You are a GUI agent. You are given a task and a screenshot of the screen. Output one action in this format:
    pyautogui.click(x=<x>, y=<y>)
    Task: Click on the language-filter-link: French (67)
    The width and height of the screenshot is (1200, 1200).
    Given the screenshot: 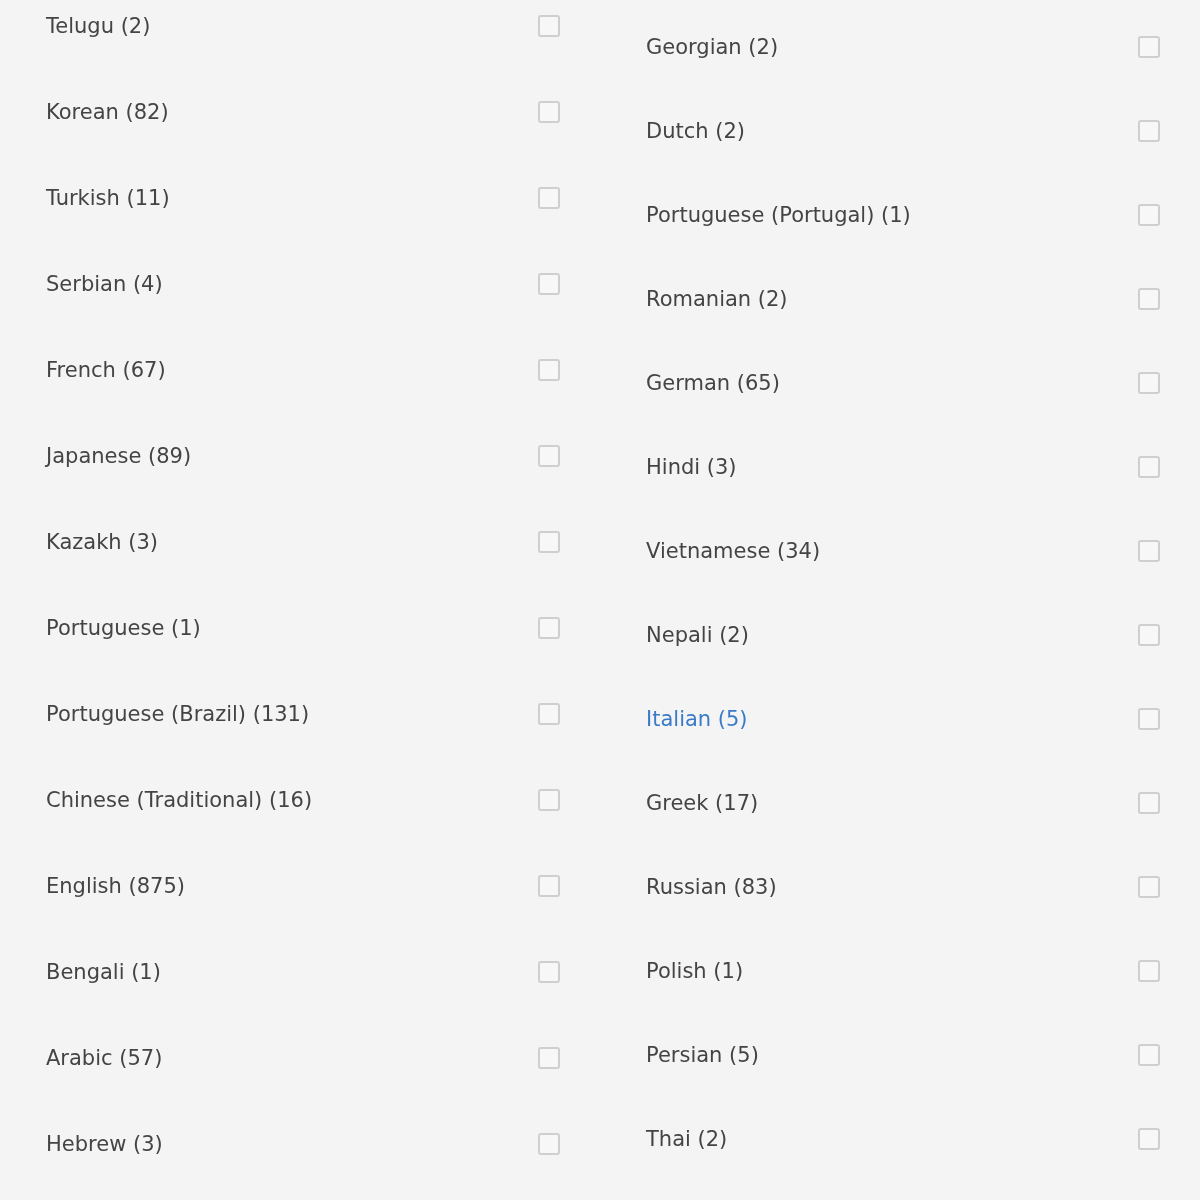 What is the action you would take?
    pyautogui.click(x=106, y=370)
    